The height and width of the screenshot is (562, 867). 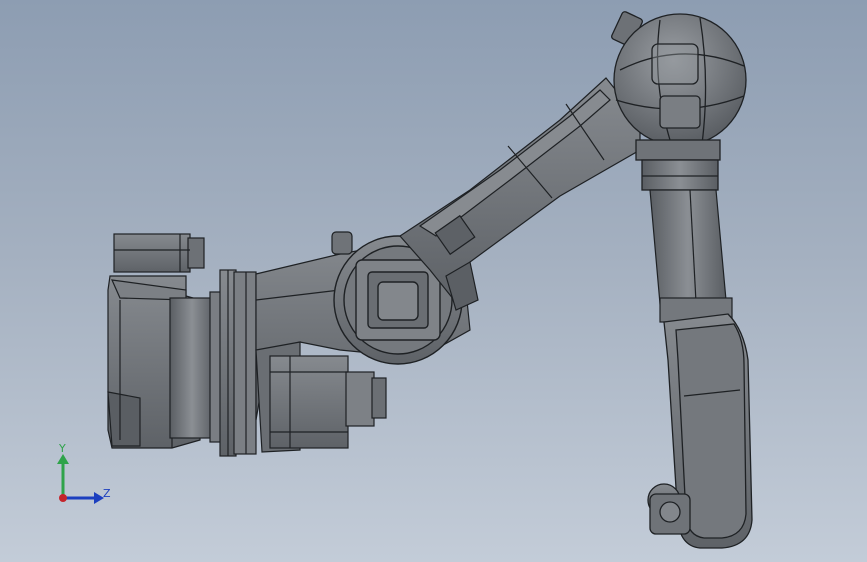 What do you see at coordinates (700, 431) in the screenshot?
I see `end-effector-plate` at bounding box center [700, 431].